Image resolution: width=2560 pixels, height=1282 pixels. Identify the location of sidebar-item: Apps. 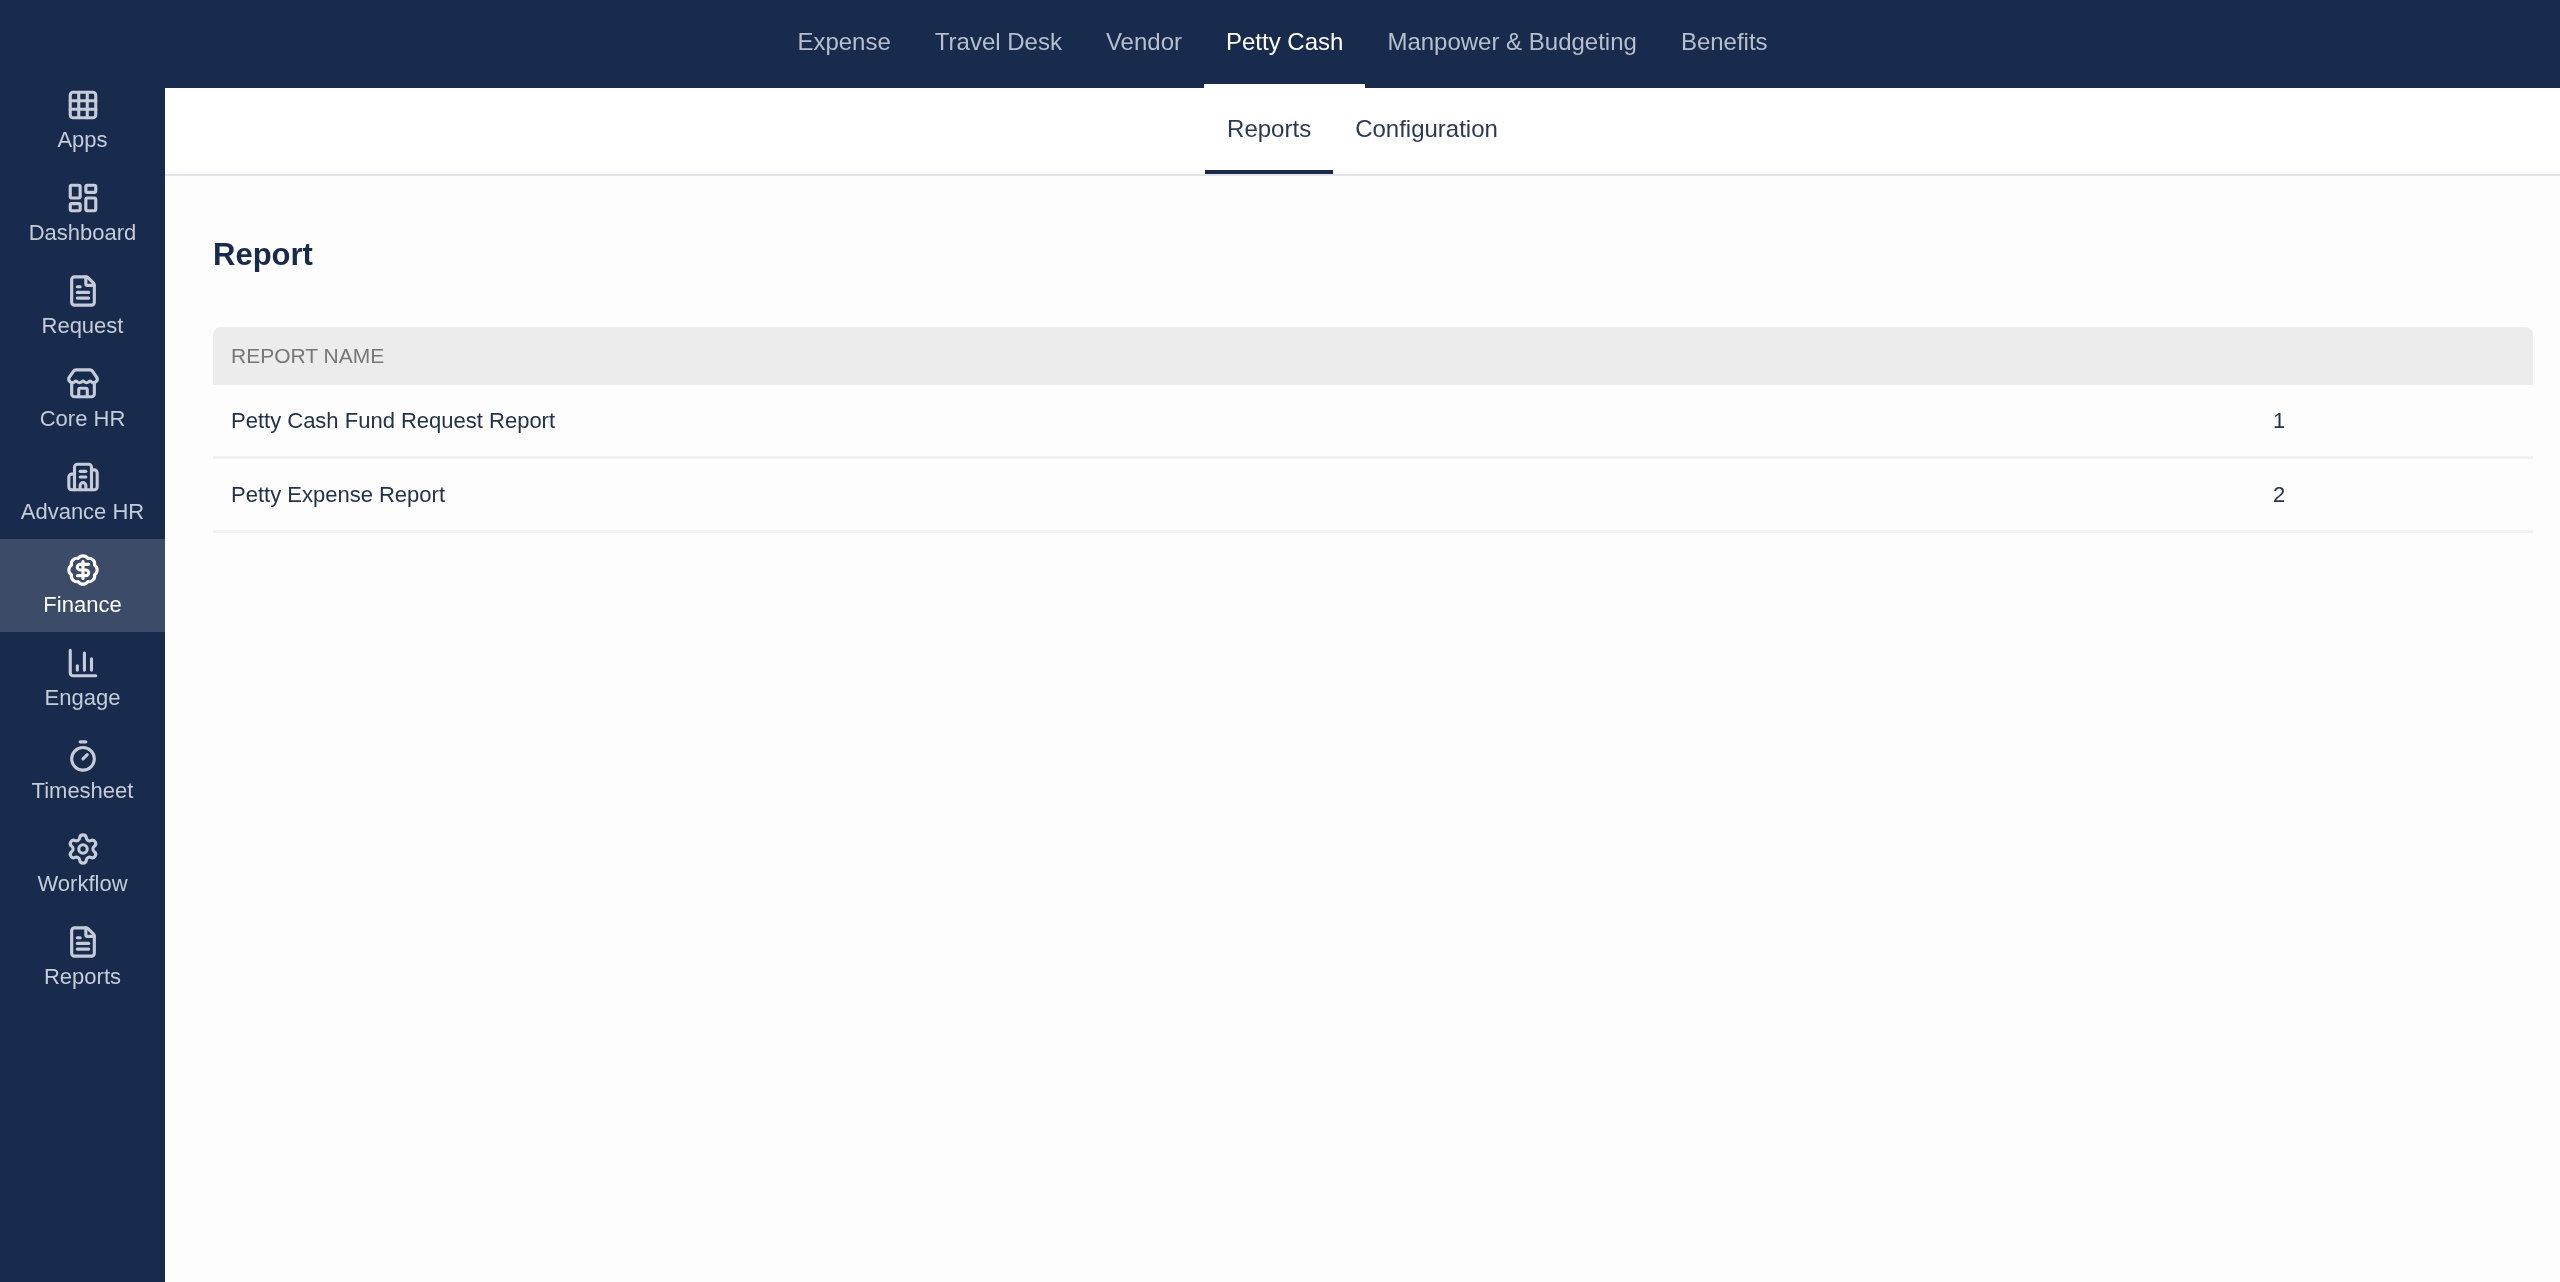
(82, 120).